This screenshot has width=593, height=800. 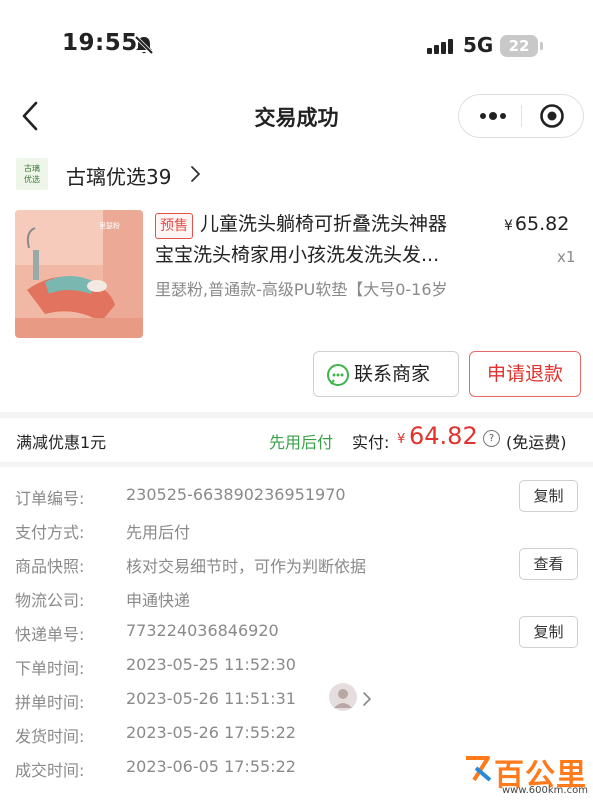 What do you see at coordinates (343, 697) in the screenshot?
I see `group-member-avatar` at bounding box center [343, 697].